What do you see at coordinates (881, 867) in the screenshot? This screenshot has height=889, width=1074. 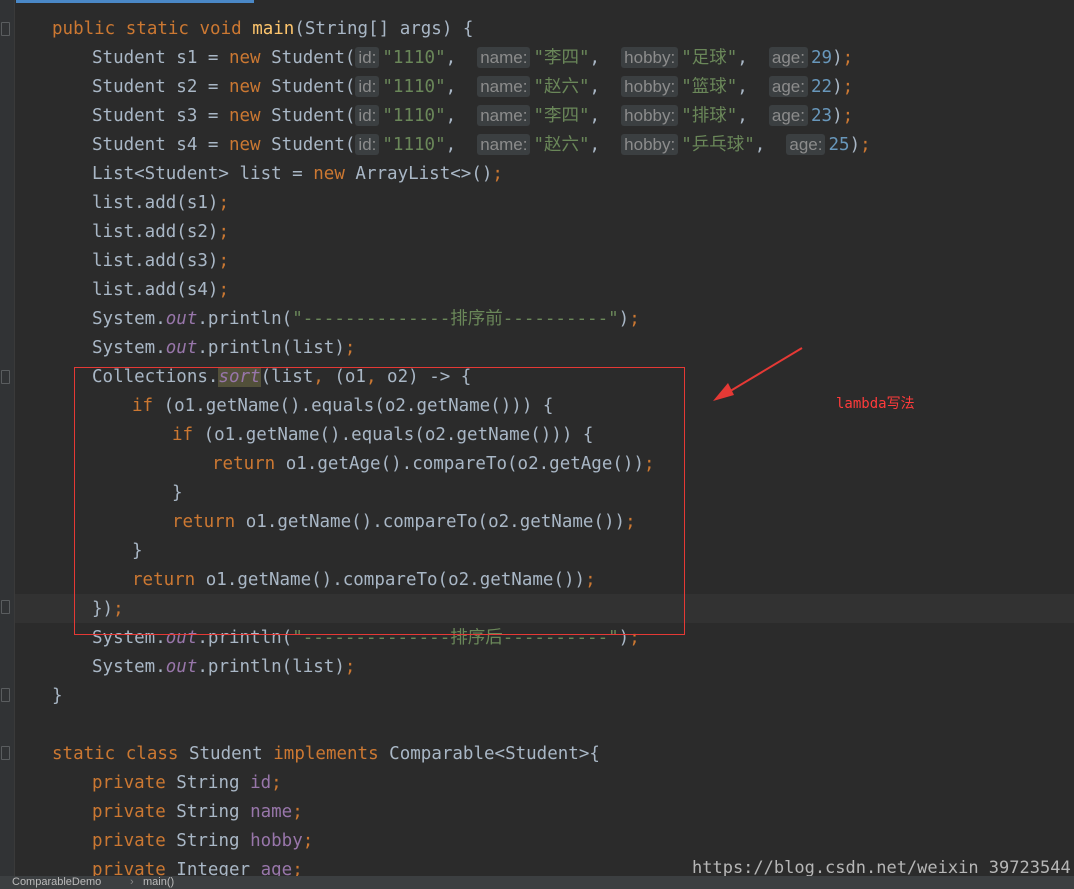 I see `watermark: https://blog.csdn.net/weixin_39723544` at bounding box center [881, 867].